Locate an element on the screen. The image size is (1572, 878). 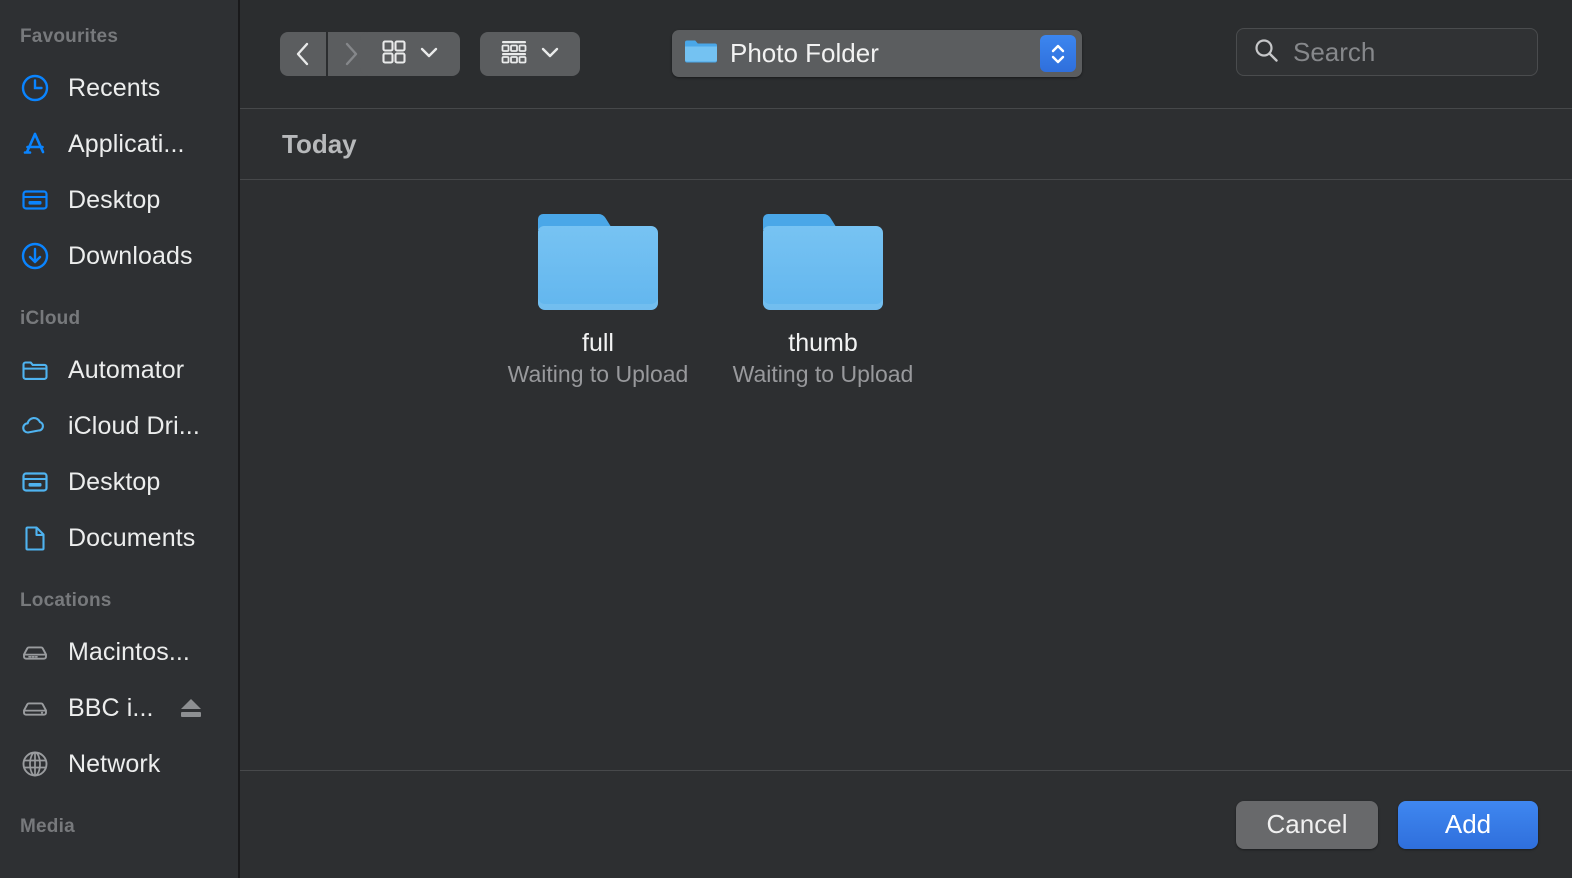
external-drive-icon is located at coordinates (35, 708).